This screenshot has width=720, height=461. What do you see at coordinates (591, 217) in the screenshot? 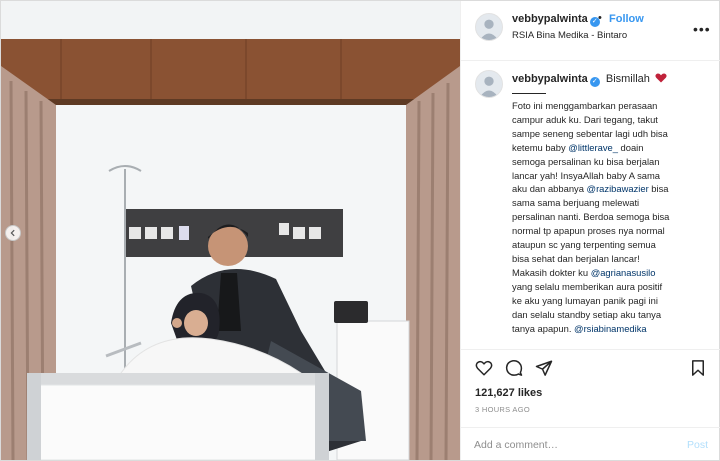
I see `caption-text-segment: persalinan nanti. Berdoa semoga bisa` at bounding box center [591, 217].